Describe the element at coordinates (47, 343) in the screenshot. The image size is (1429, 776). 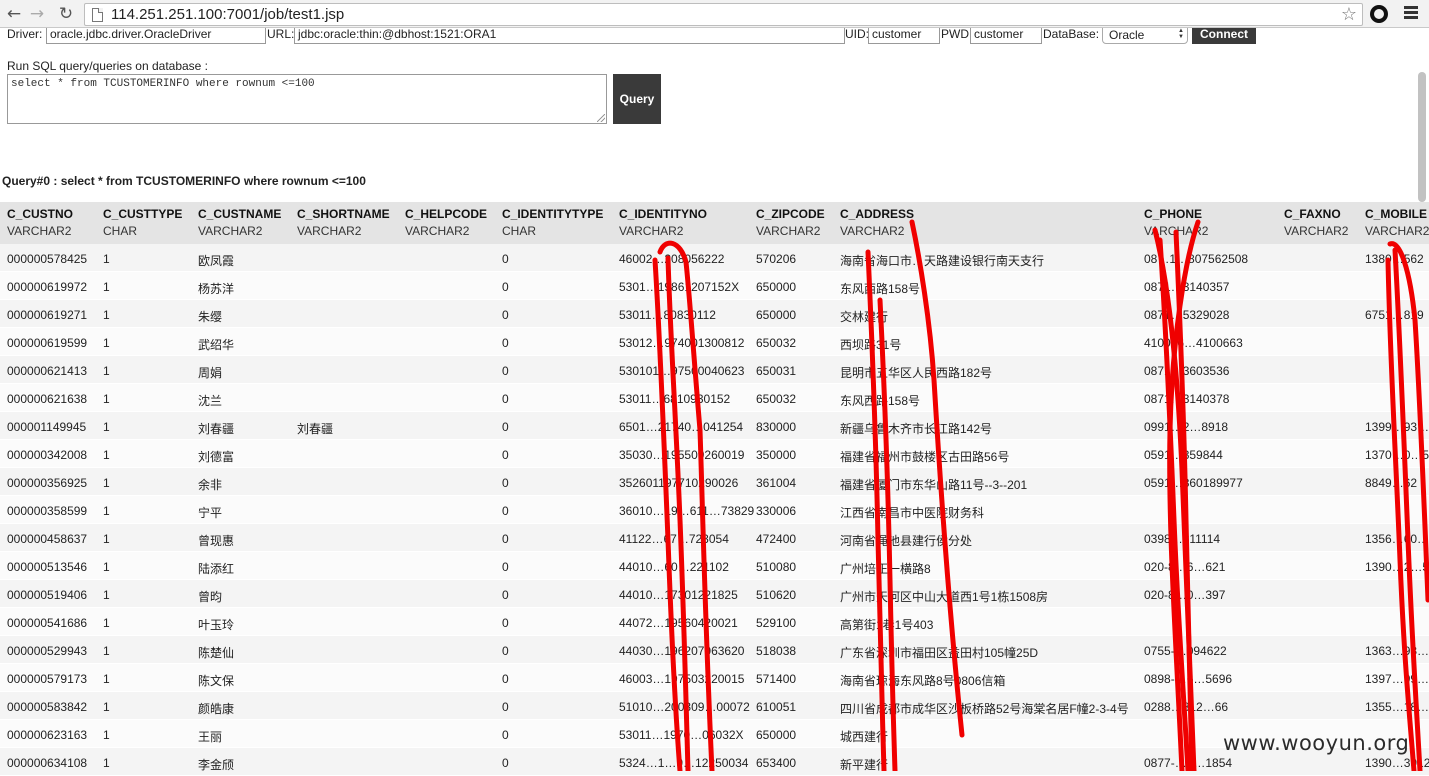
I see `table-cell: 000000619599` at that location.